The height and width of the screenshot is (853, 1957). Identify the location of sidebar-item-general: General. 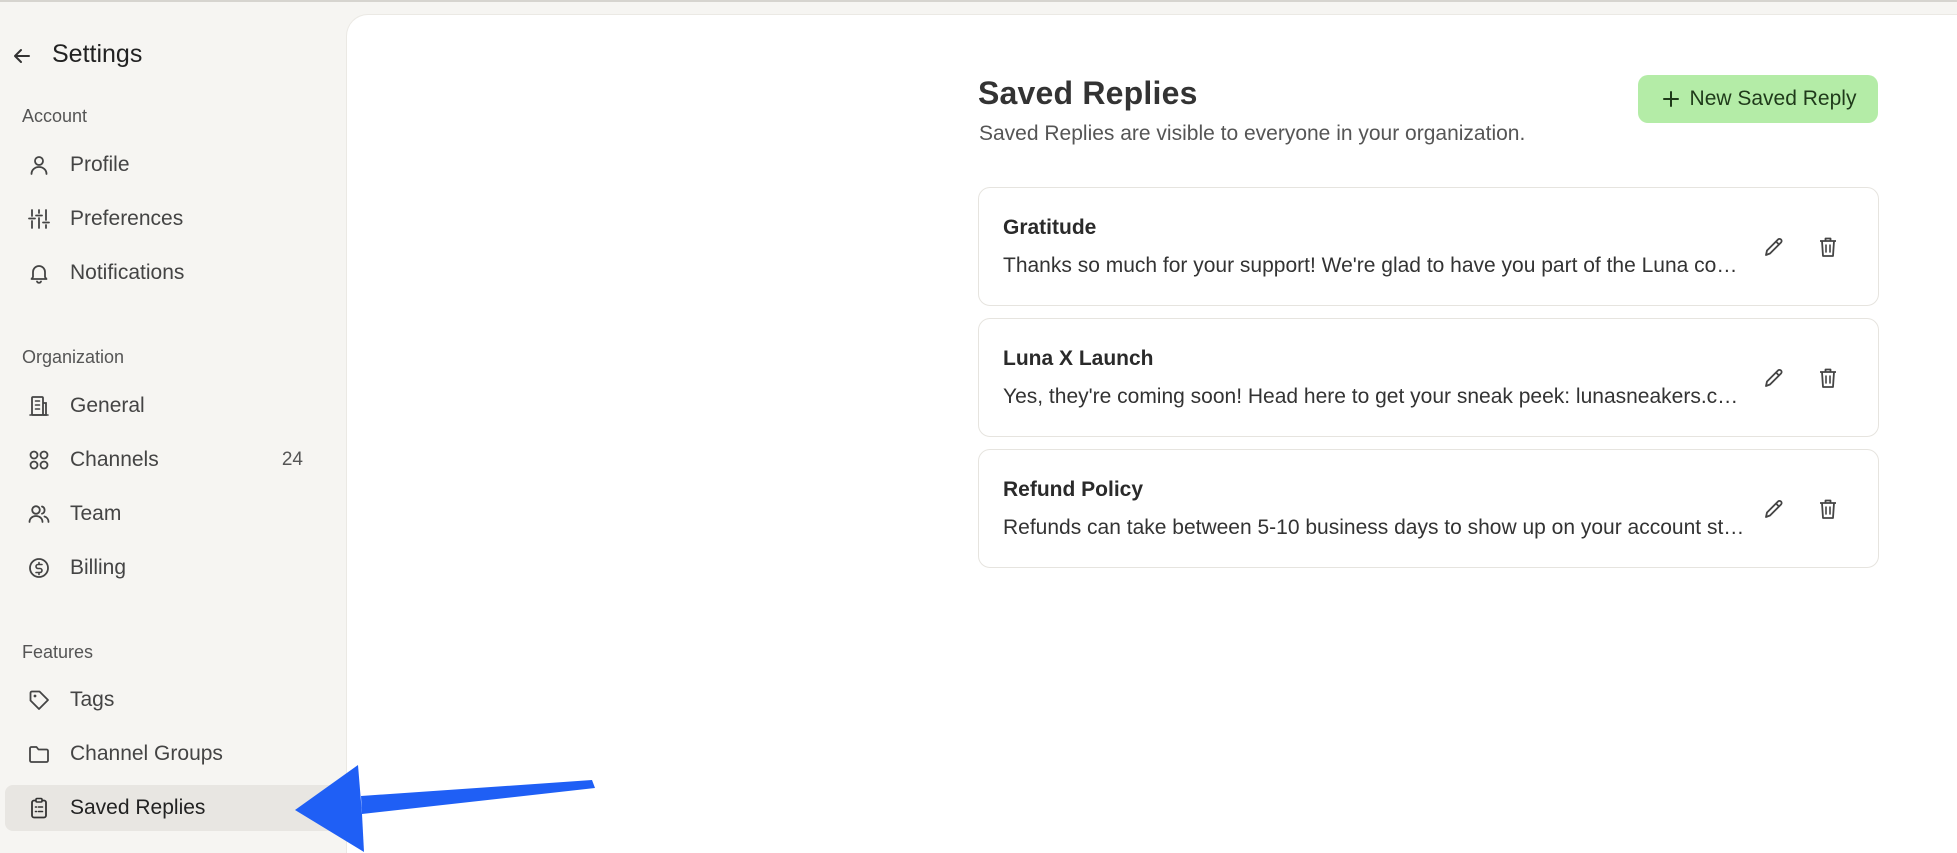
(170, 406).